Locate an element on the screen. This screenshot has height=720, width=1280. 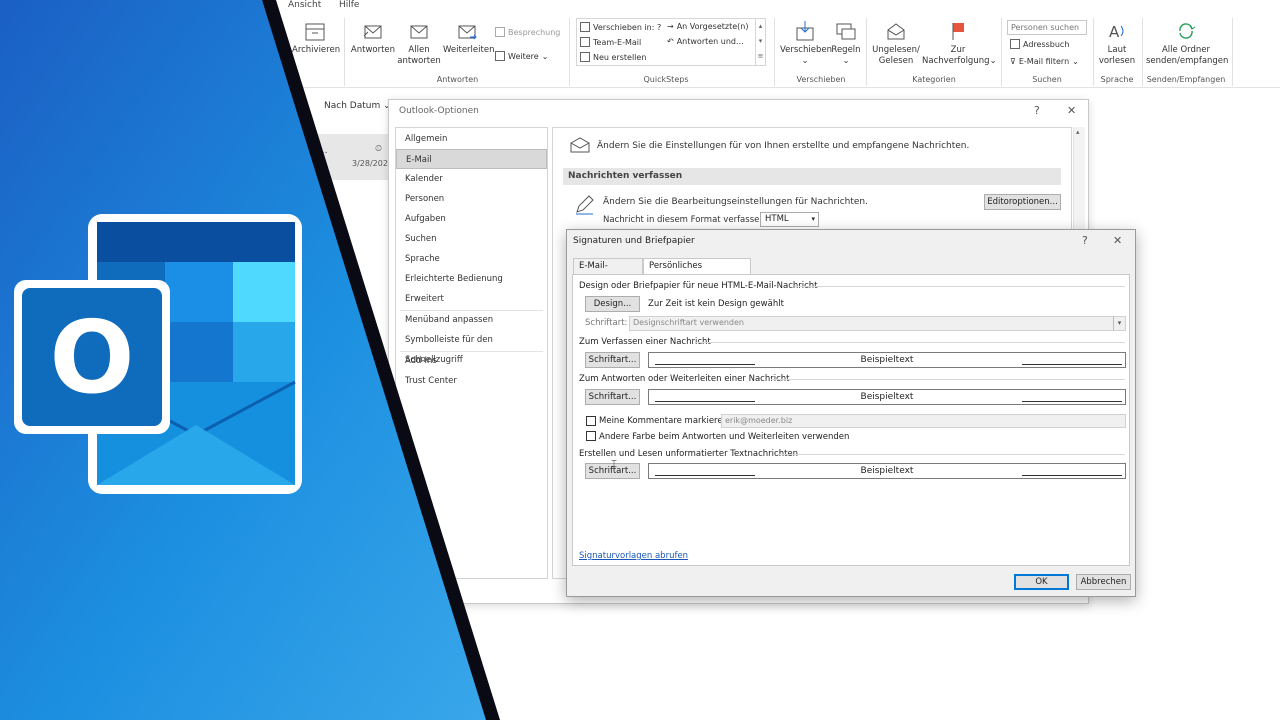
rules-icon is located at coordinates (846, 31).